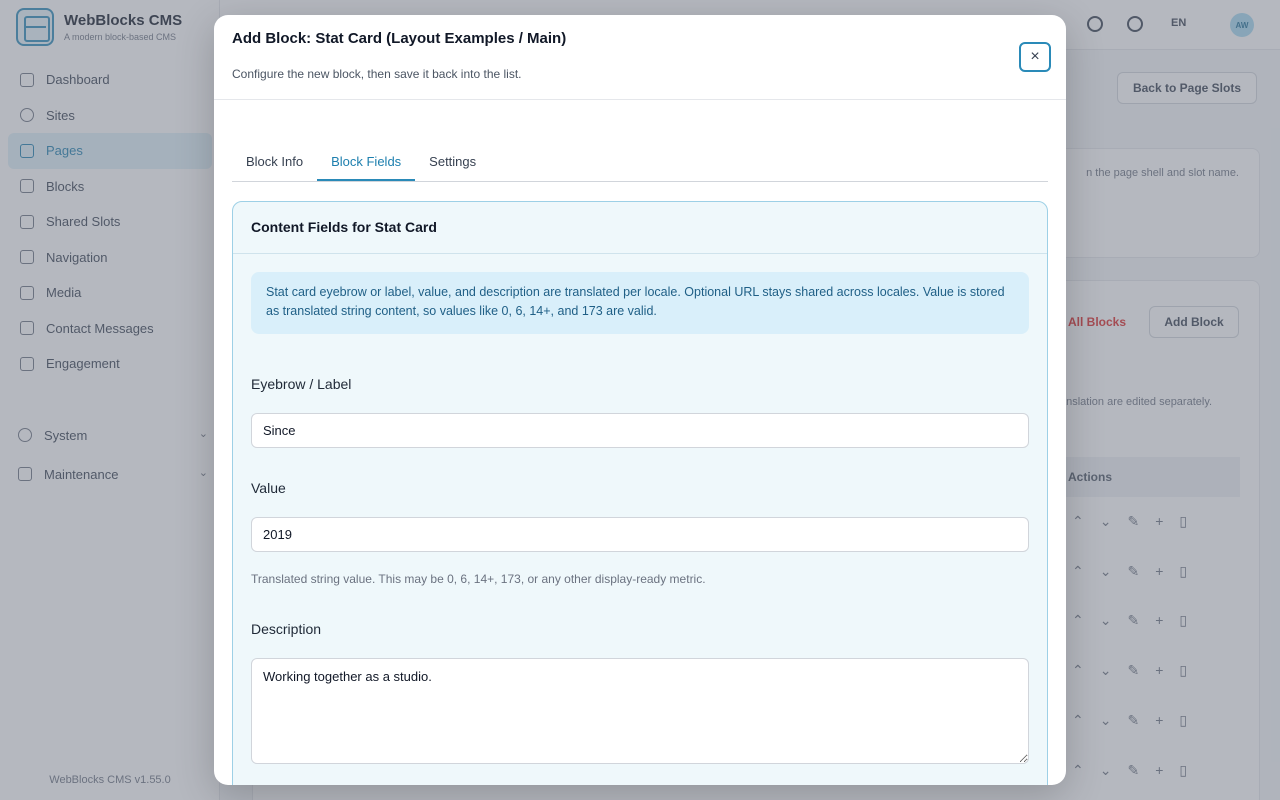 The height and width of the screenshot is (800, 1280). I want to click on value-input, so click(640, 534).